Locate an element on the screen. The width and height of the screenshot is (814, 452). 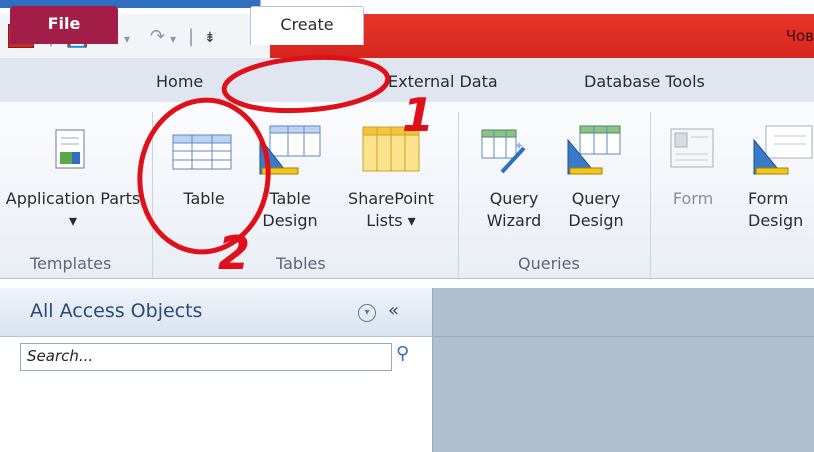
annotation-circle-table is located at coordinates (204, 176).